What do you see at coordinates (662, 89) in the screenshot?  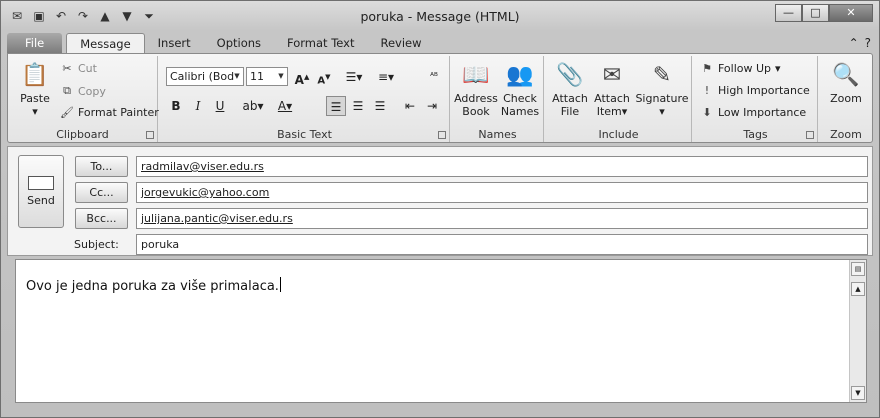 I see `signature-button: ✎ Signature ▾` at bounding box center [662, 89].